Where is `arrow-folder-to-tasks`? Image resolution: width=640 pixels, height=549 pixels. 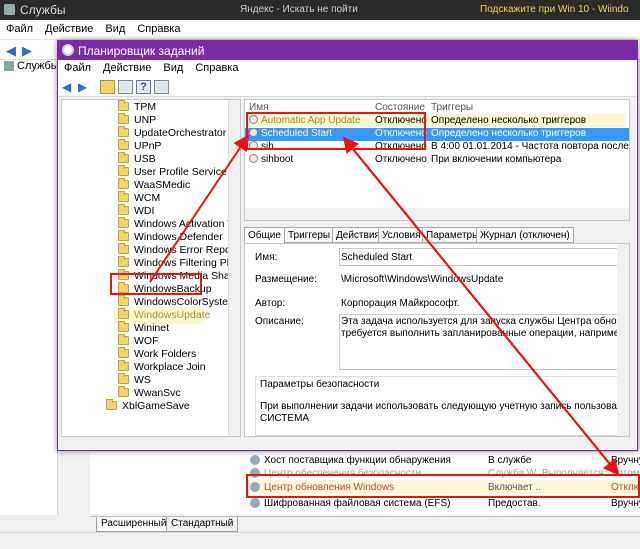
arrow-folder-to-tasks is located at coordinates (199, 208).